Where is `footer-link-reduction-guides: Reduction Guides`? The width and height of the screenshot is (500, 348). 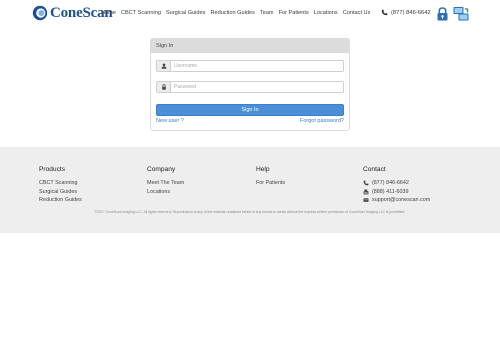
footer-link-reduction-guides: Reduction Guides is located at coordinates (60, 200).